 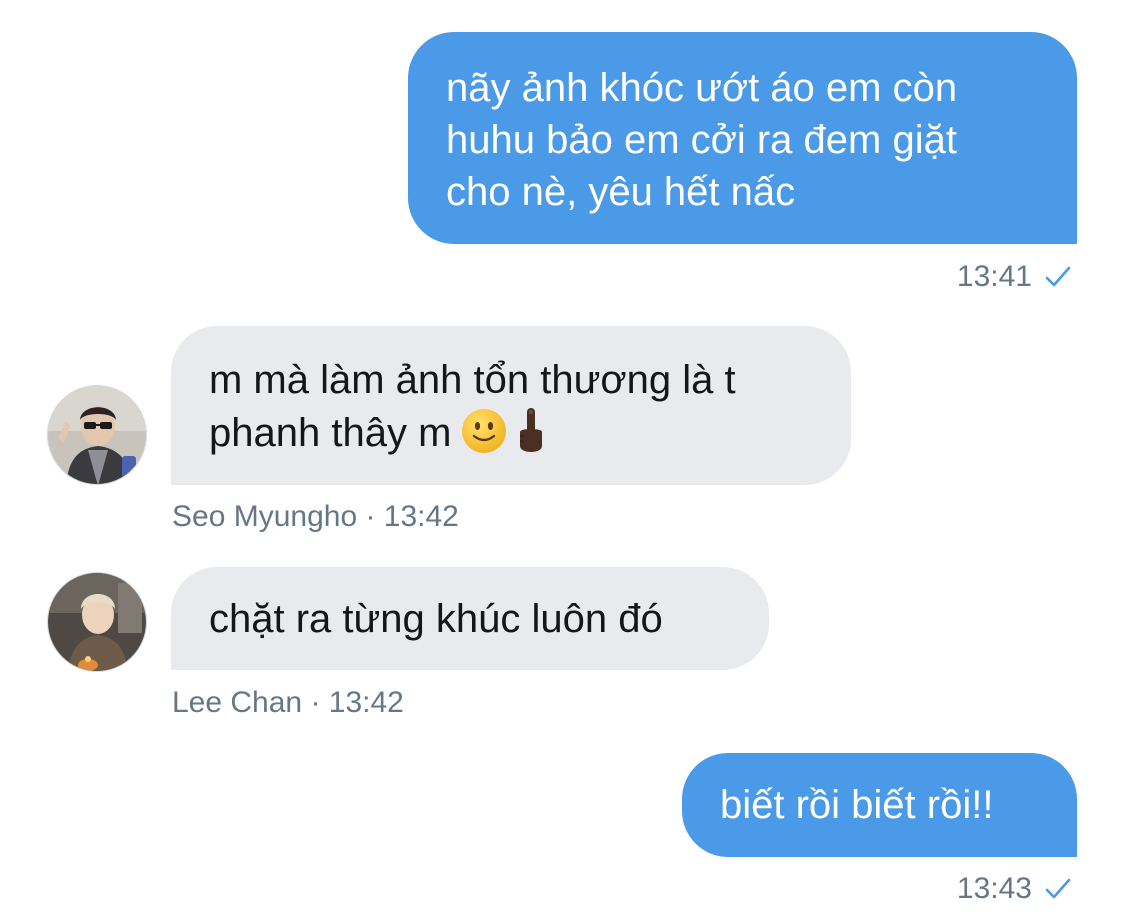 What do you see at coordinates (288, 702) in the screenshot?
I see `sender-meta: Lee Chan · 13:42` at bounding box center [288, 702].